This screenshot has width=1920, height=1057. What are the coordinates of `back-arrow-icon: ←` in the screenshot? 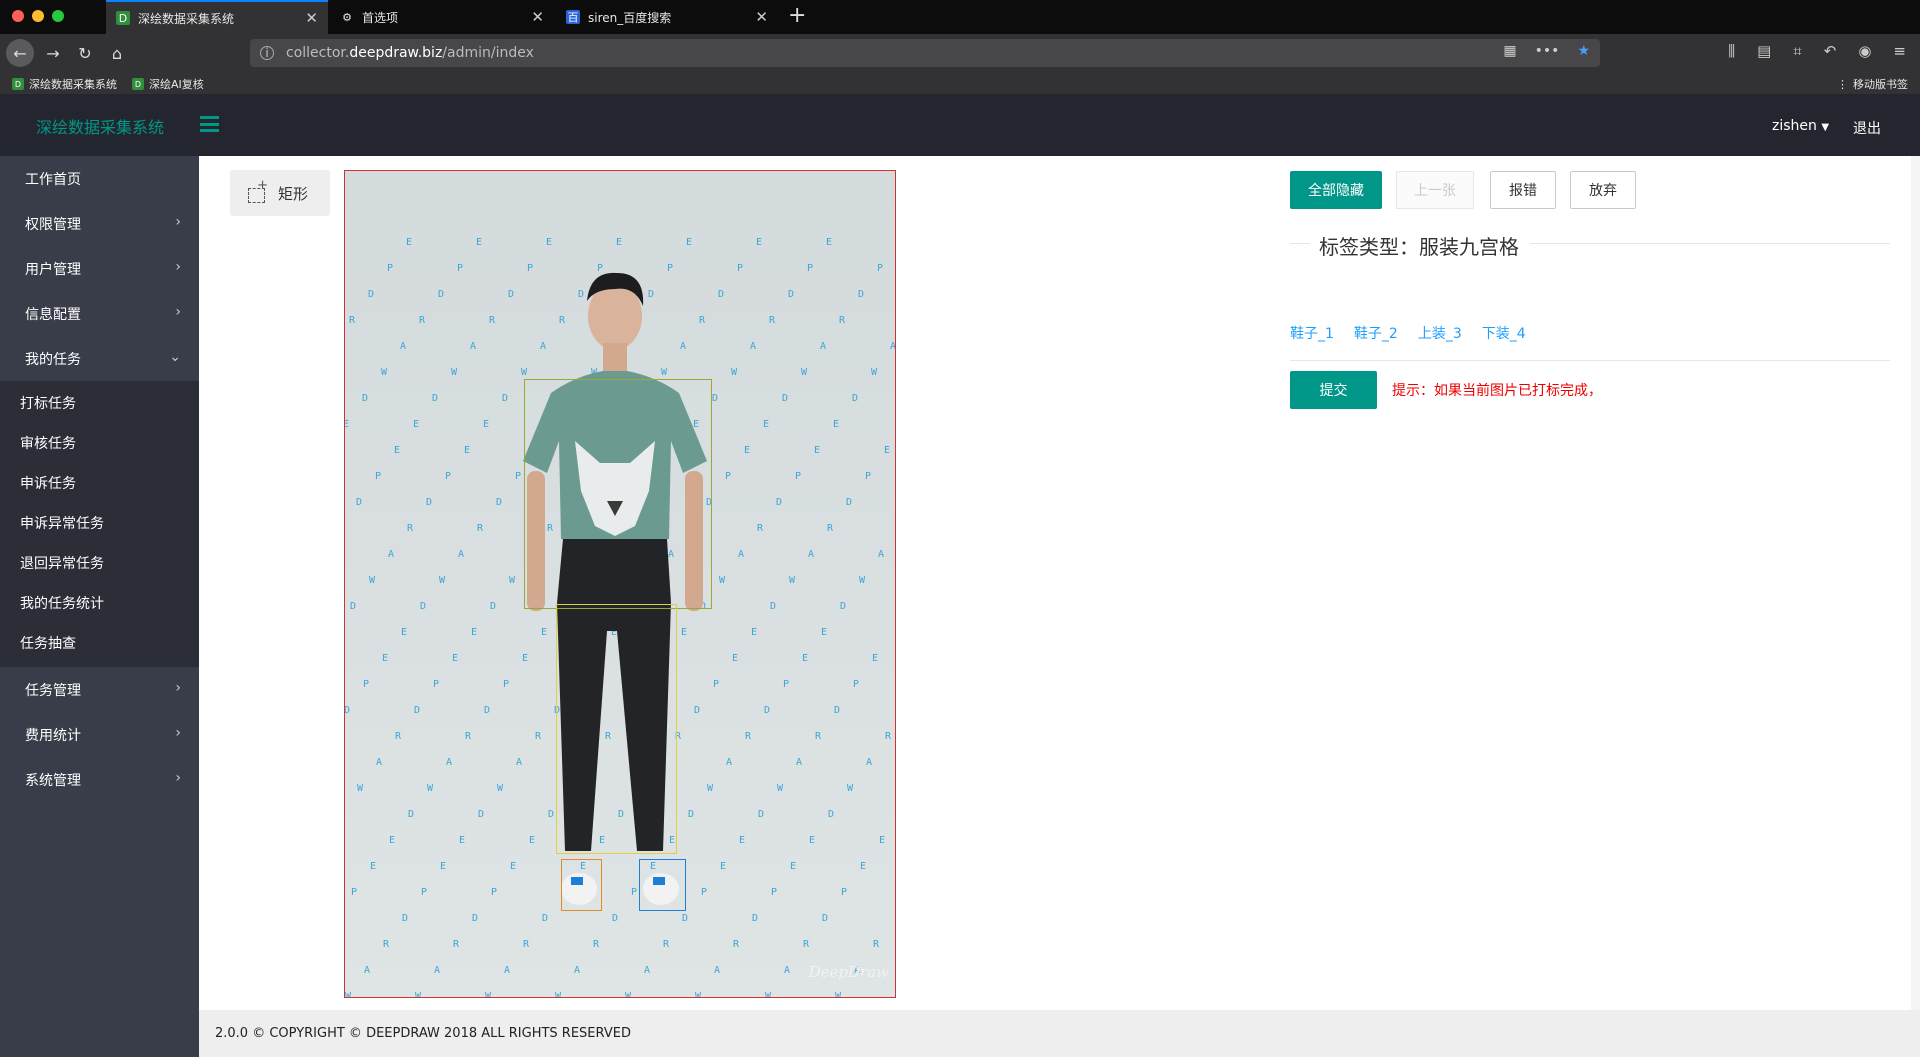 It's located at (20, 53).